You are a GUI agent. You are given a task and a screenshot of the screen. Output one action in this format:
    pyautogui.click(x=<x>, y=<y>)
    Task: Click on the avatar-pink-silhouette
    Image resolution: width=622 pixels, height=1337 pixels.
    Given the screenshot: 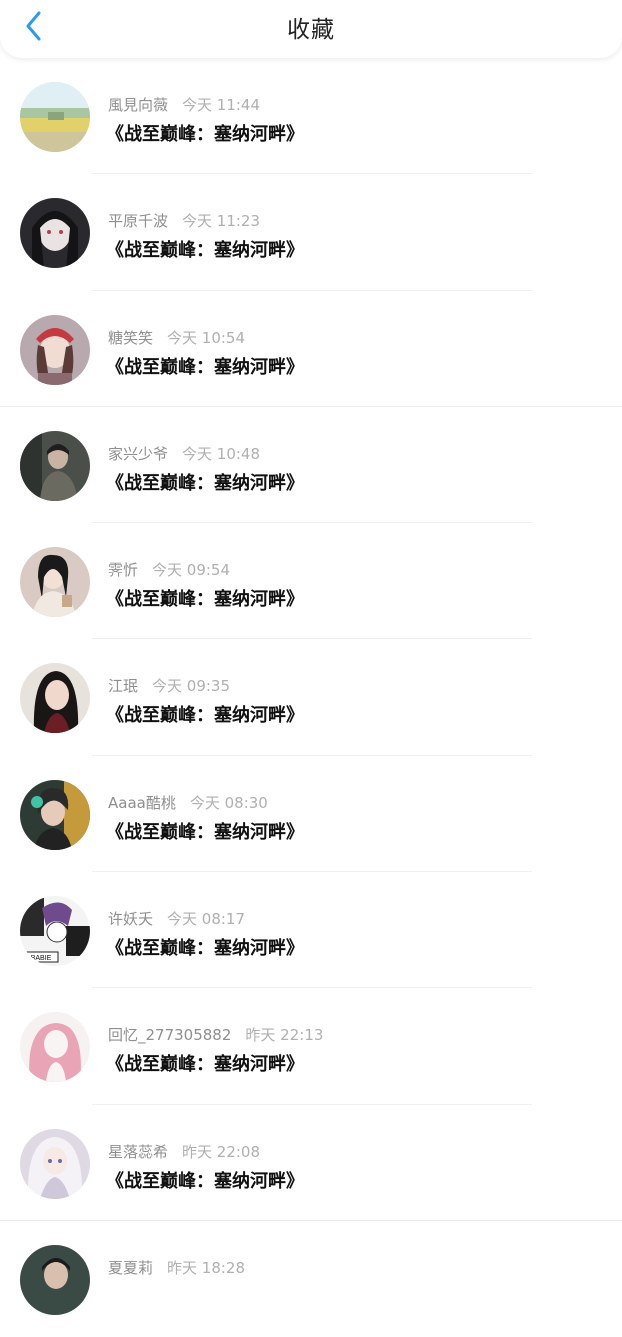 What is the action you would take?
    pyautogui.click(x=55, y=1047)
    